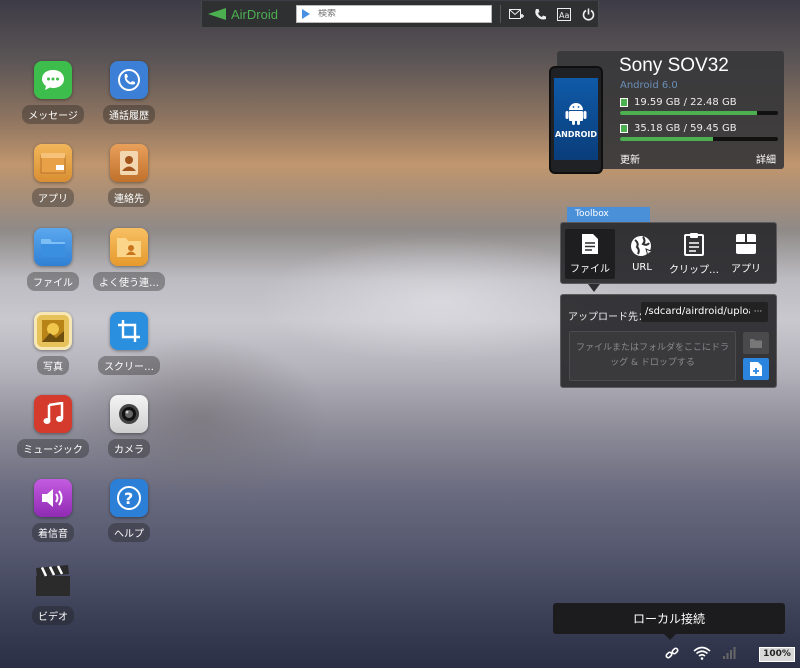 The height and width of the screenshot is (668, 800). I want to click on svg-text: Aa, so click(564, 15).